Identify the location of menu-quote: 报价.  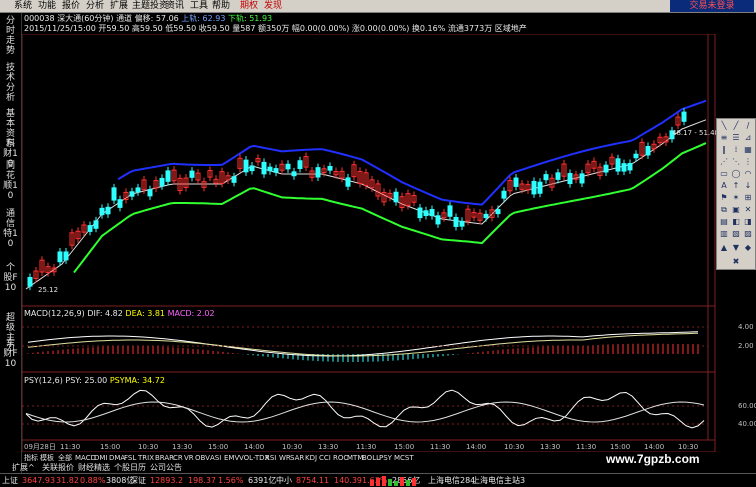
(71, 6).